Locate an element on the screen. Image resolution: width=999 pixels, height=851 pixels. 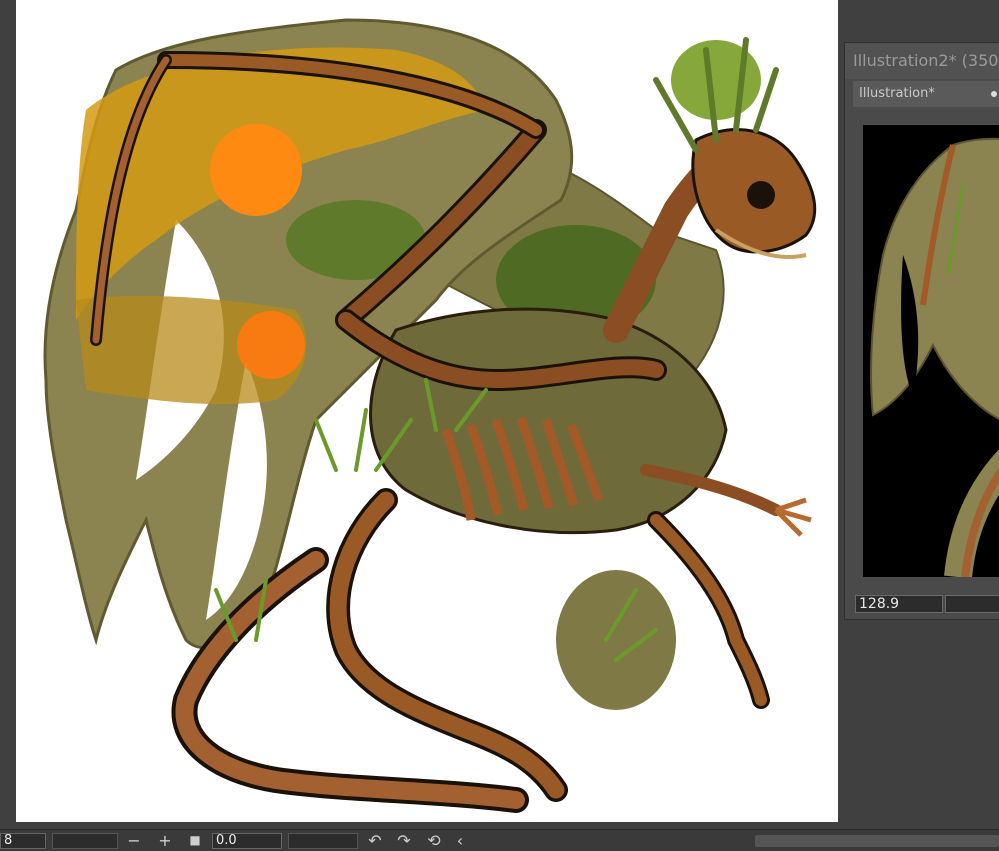
preview-thumbnail is located at coordinates (931, 351).